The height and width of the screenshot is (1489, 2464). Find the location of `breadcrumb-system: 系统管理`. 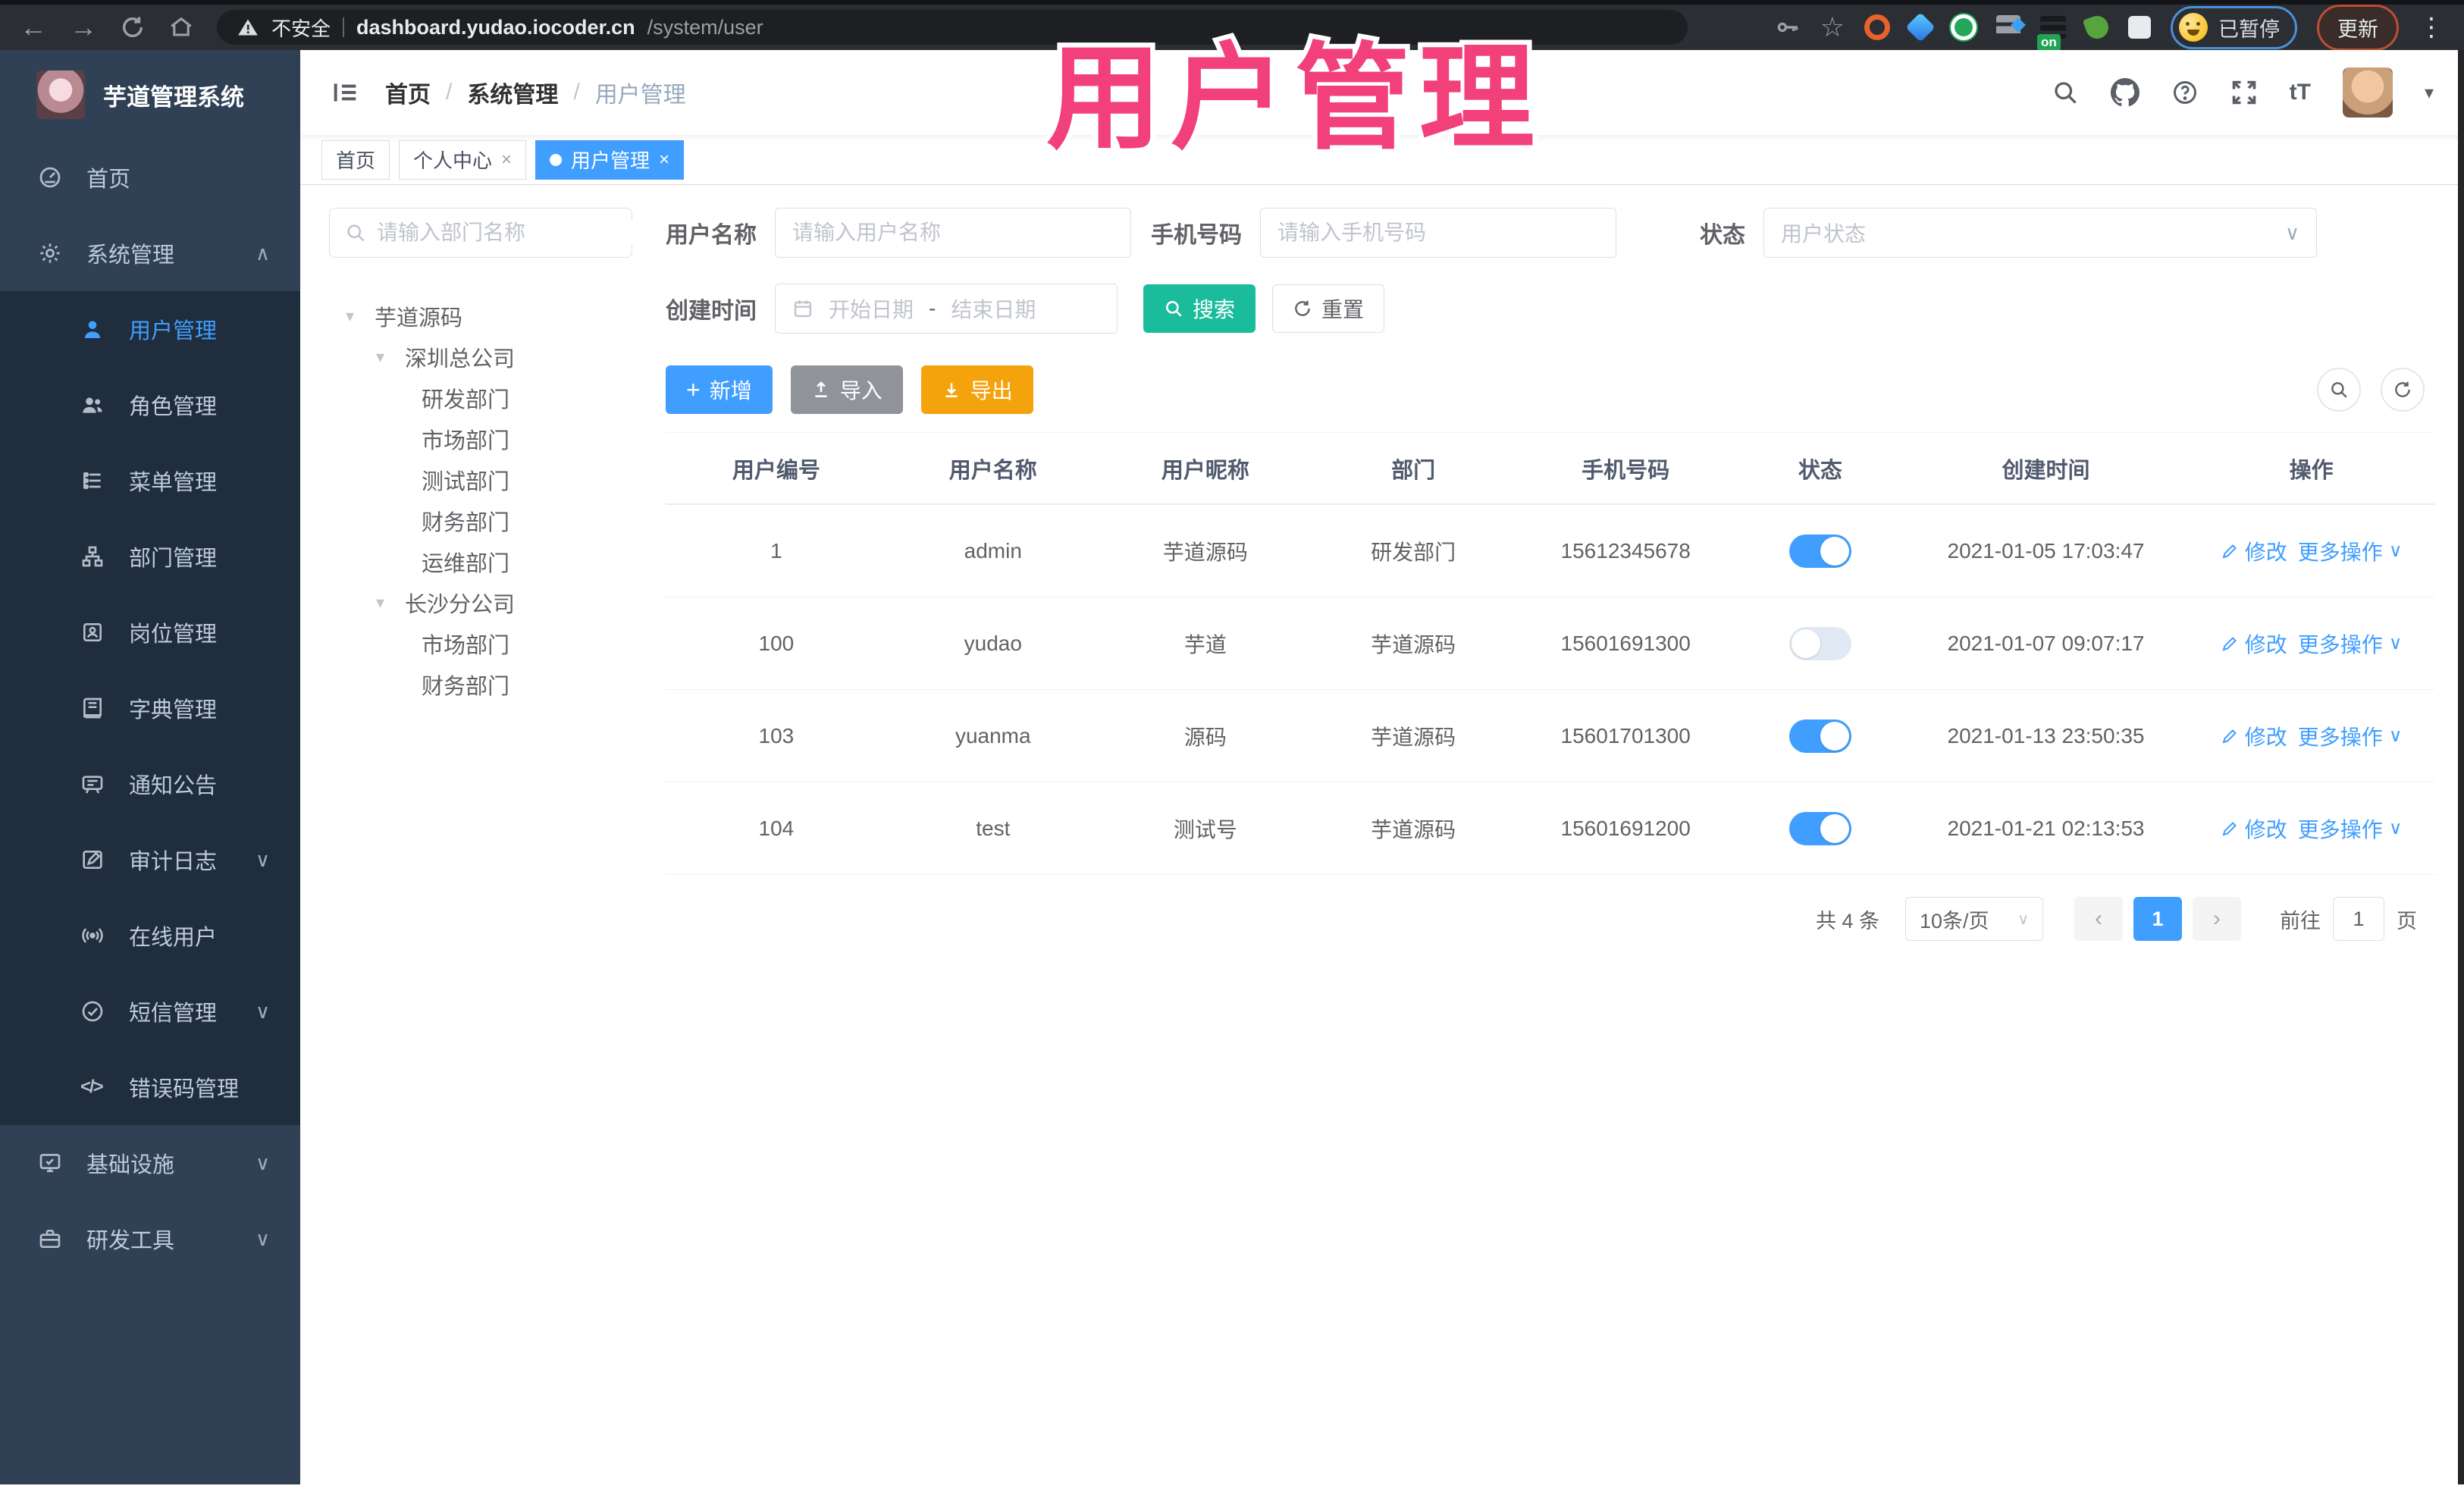

breadcrumb-system: 系统管理 is located at coordinates (513, 92).